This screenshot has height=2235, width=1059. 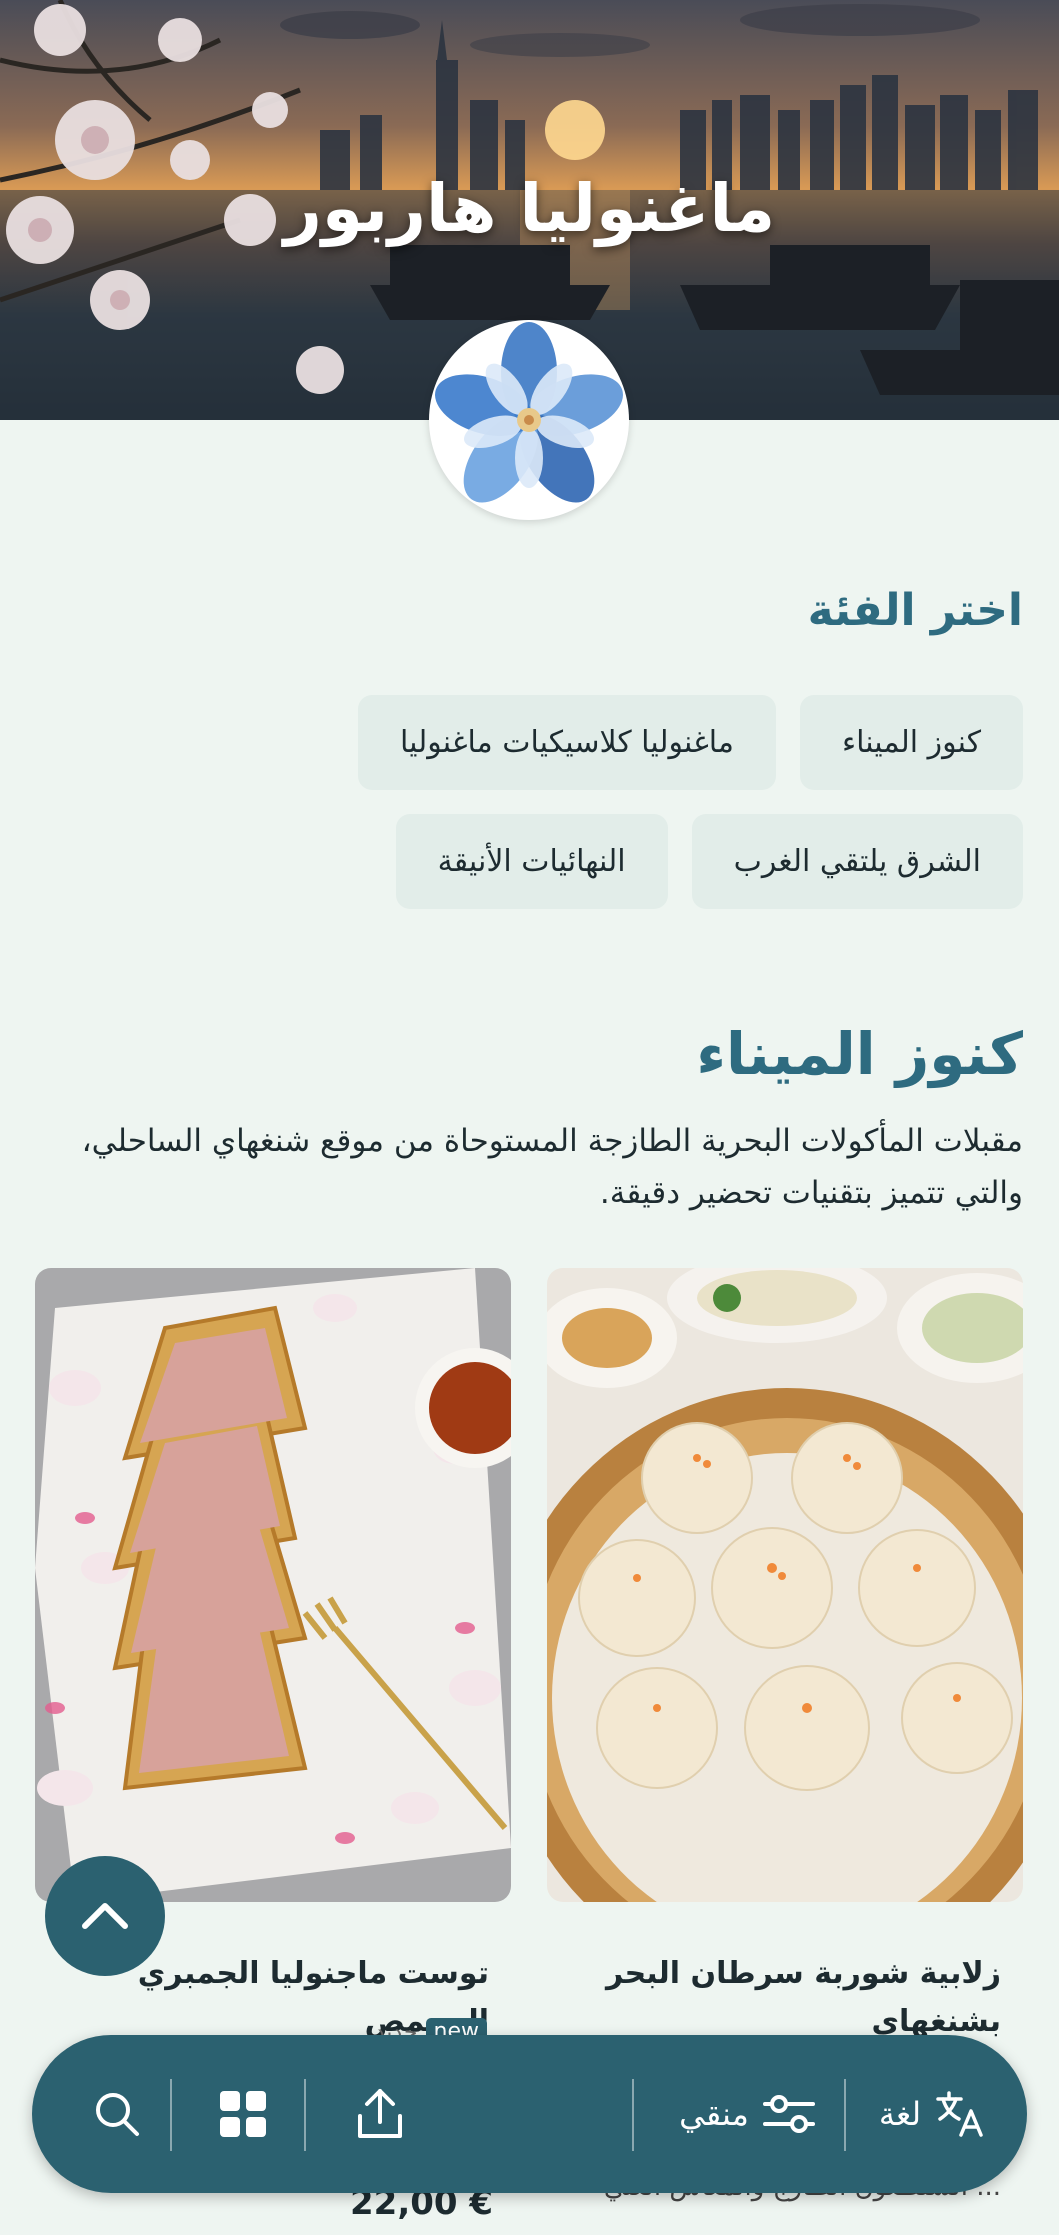 I want to click on grid-view-button, so click(x=243, y=2114).